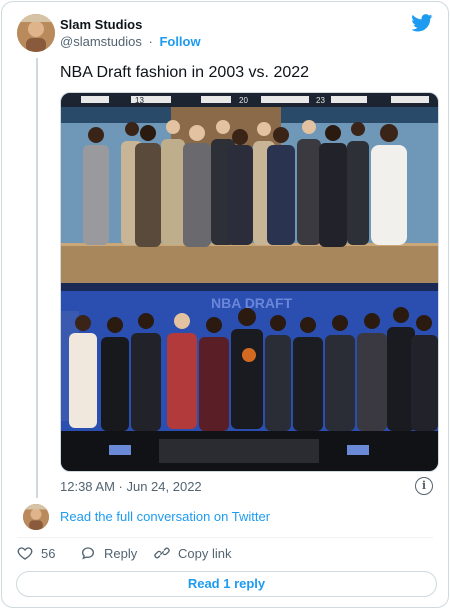 The height and width of the screenshot is (609, 450). What do you see at coordinates (424, 486) in the screenshot?
I see `info-icon: i` at bounding box center [424, 486].